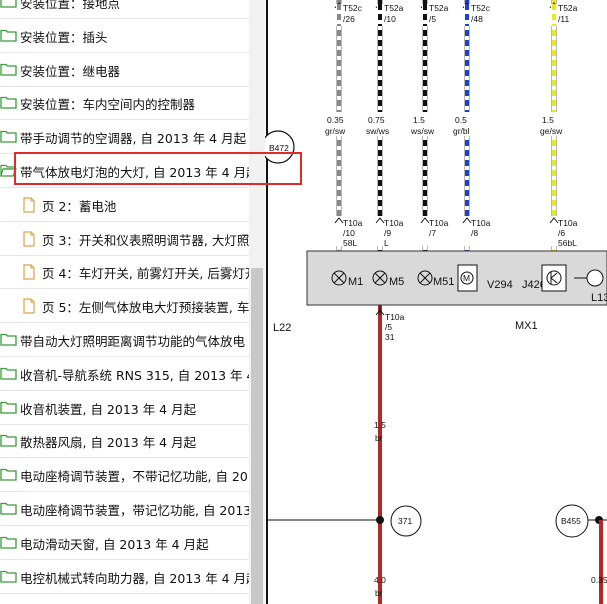 The image size is (607, 604). I want to click on wire-color: ws/sw, so click(422, 131).